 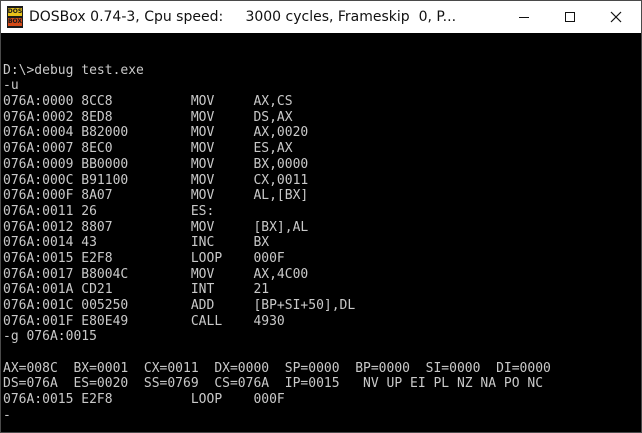 I want to click on console-line: -u, so click(x=11, y=86).